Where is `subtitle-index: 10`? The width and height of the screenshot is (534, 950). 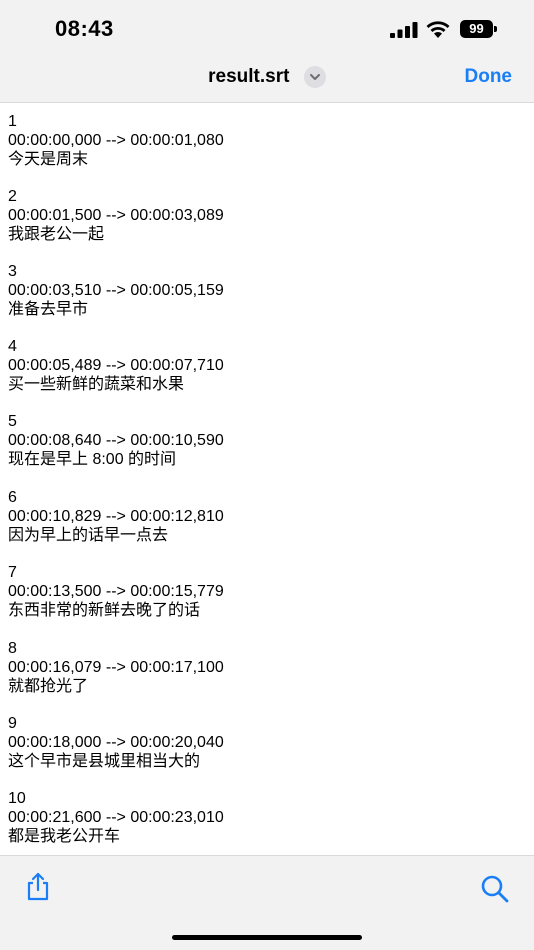 subtitle-index: 10 is located at coordinates (17, 798).